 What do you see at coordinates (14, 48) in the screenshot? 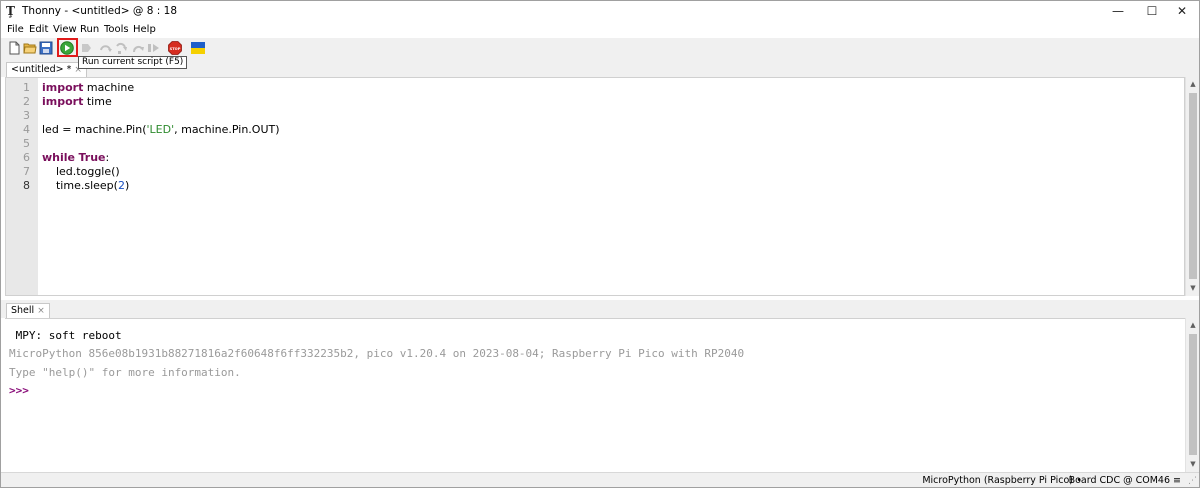
I see `new-file-icon` at bounding box center [14, 48].